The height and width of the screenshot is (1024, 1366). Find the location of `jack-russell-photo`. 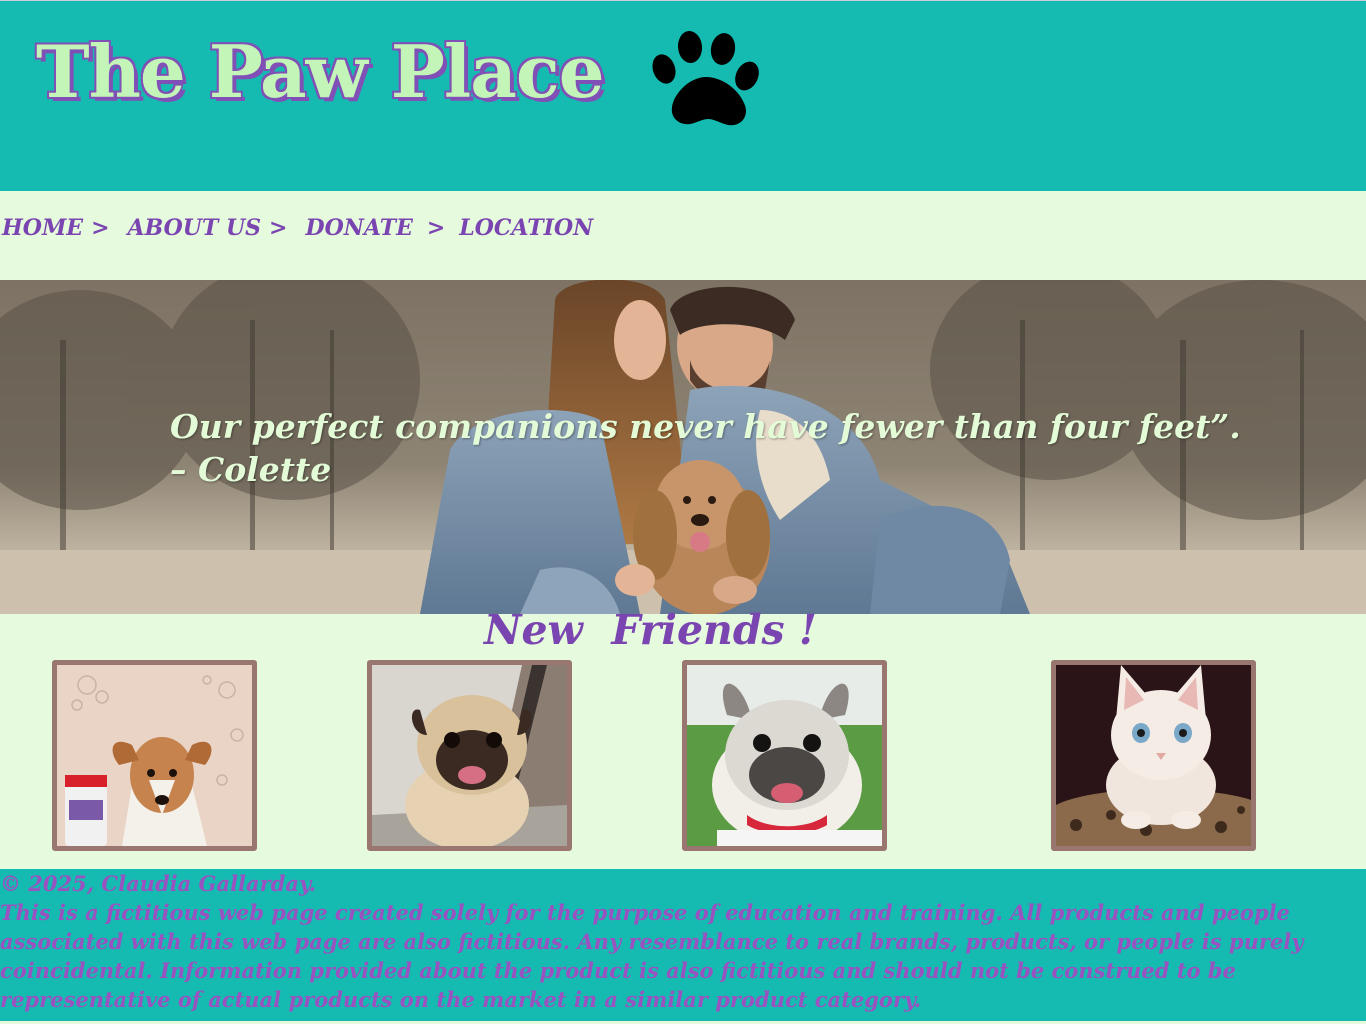

jack-russell-photo is located at coordinates (154, 755).